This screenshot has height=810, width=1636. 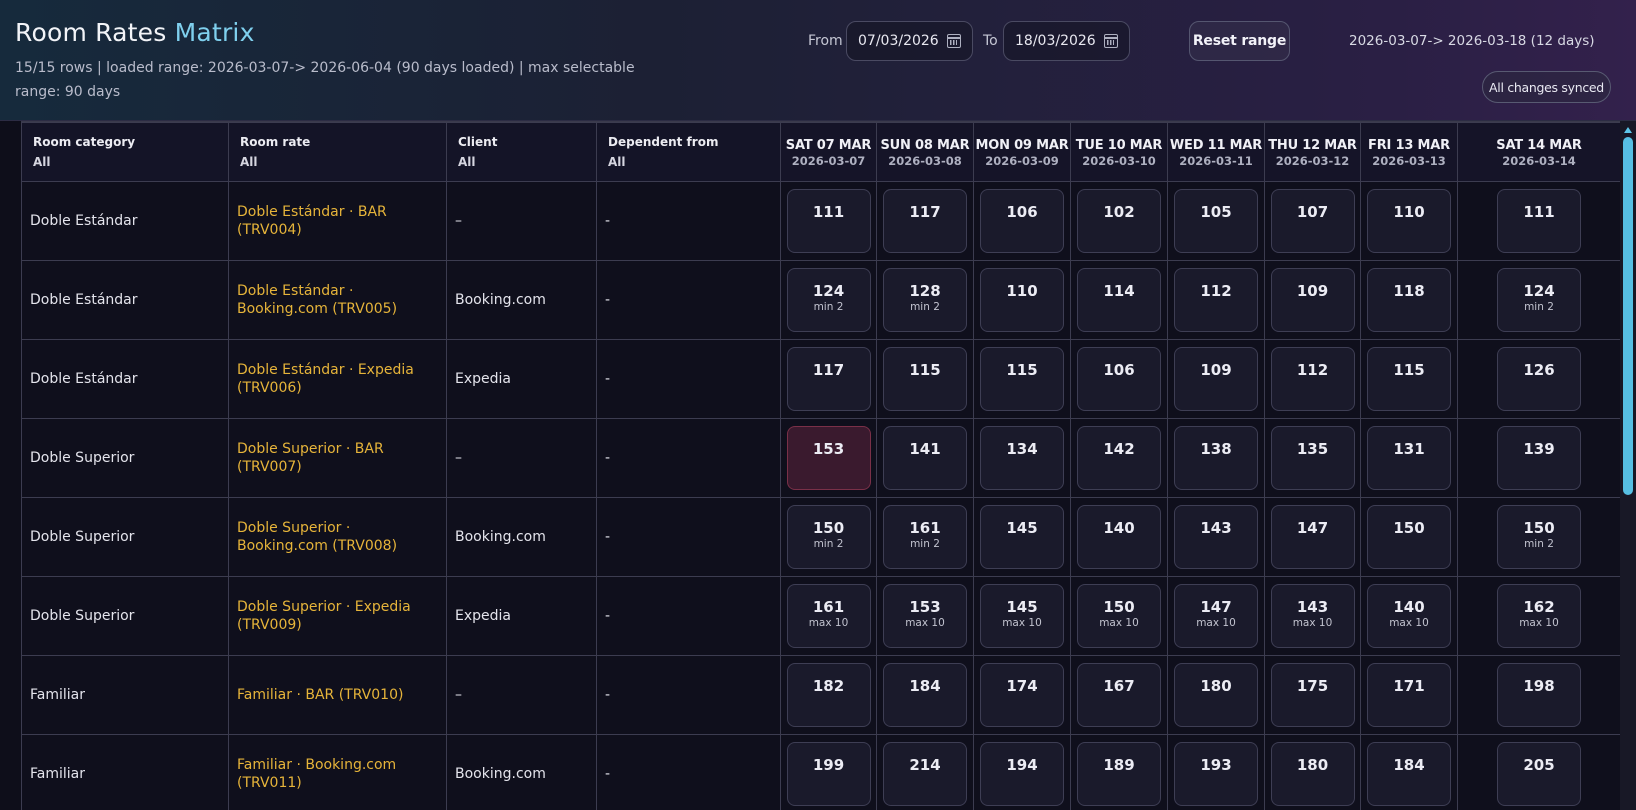 I want to click on room-rate-cell: Familiar · BAR (TRV010), so click(x=337, y=695).